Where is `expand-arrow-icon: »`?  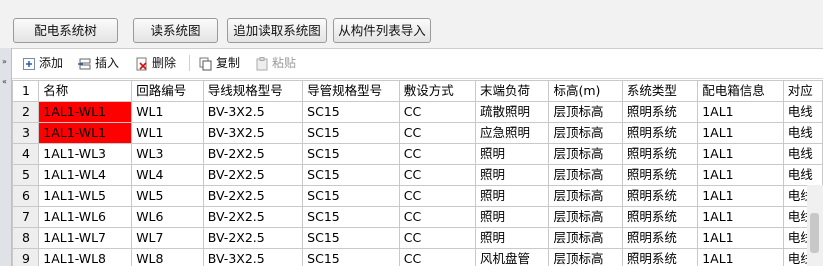
expand-arrow-icon: » is located at coordinates (5, 62).